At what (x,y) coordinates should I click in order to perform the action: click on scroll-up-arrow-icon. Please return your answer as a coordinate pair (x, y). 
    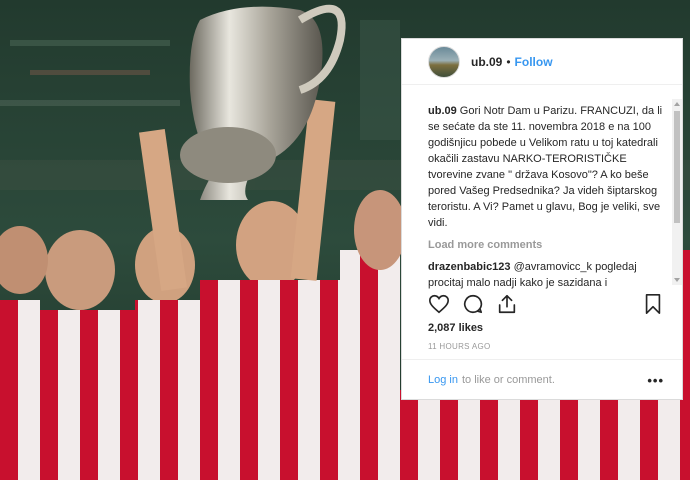
    Looking at the image, I should click on (677, 104).